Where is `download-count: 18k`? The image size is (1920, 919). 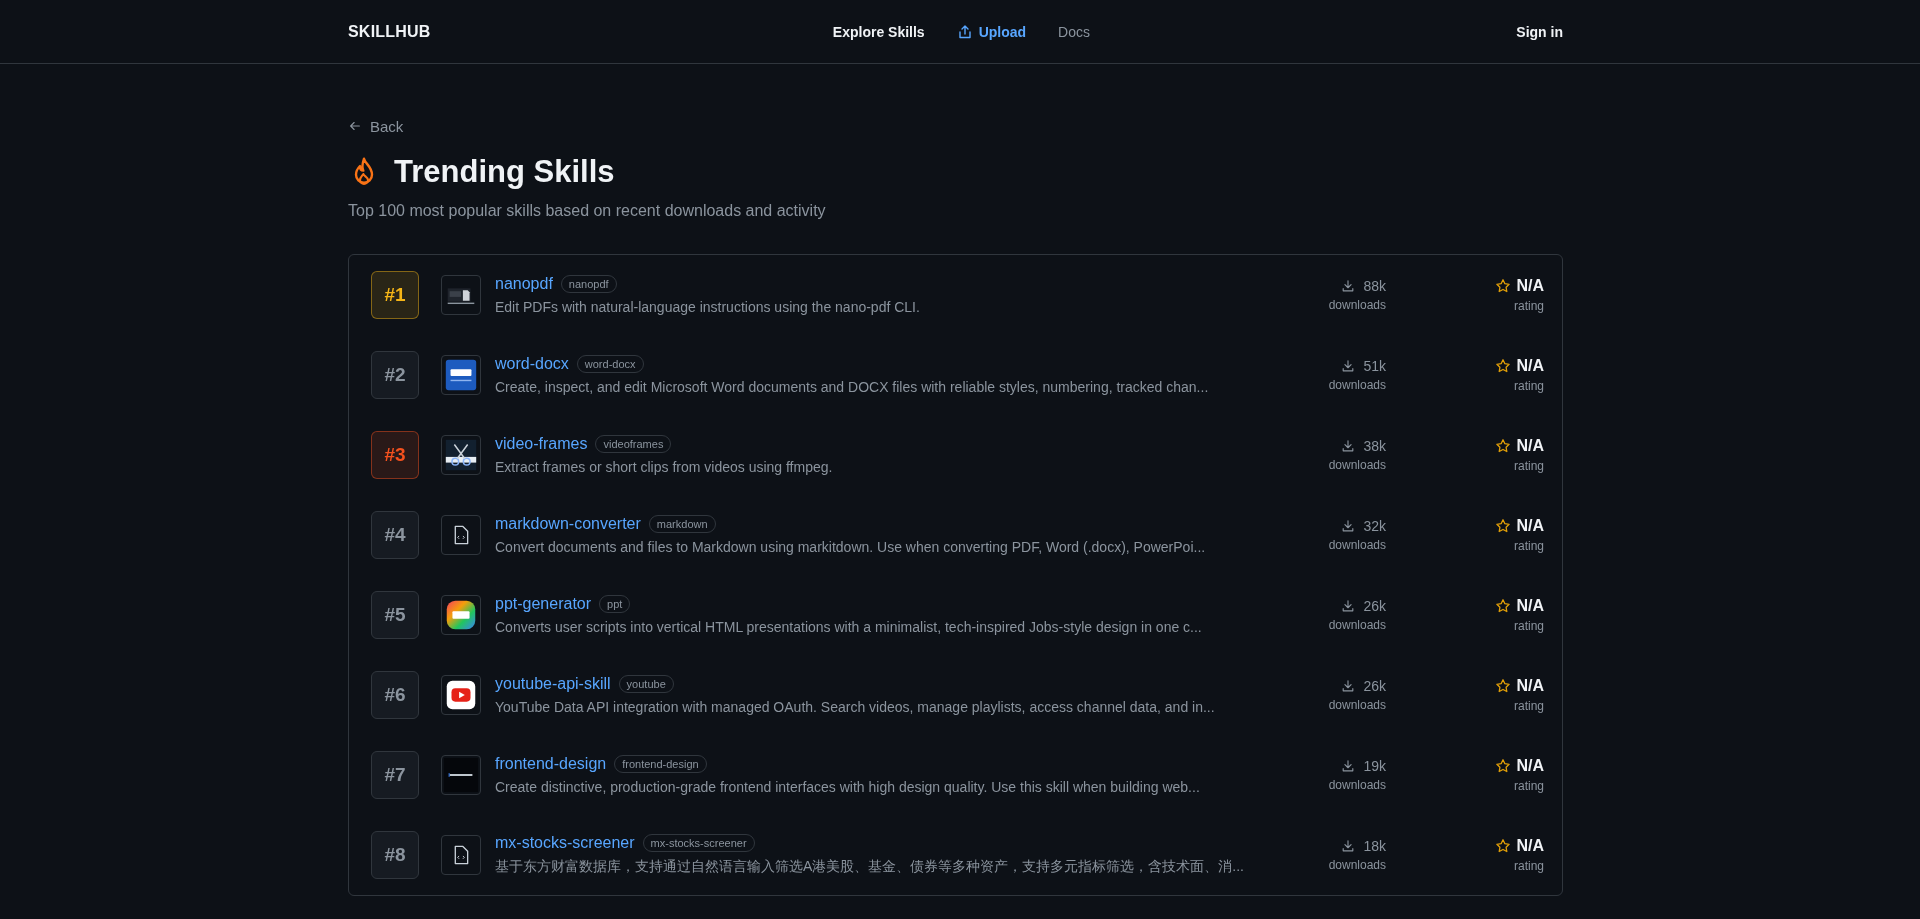 download-count: 18k is located at coordinates (1374, 846).